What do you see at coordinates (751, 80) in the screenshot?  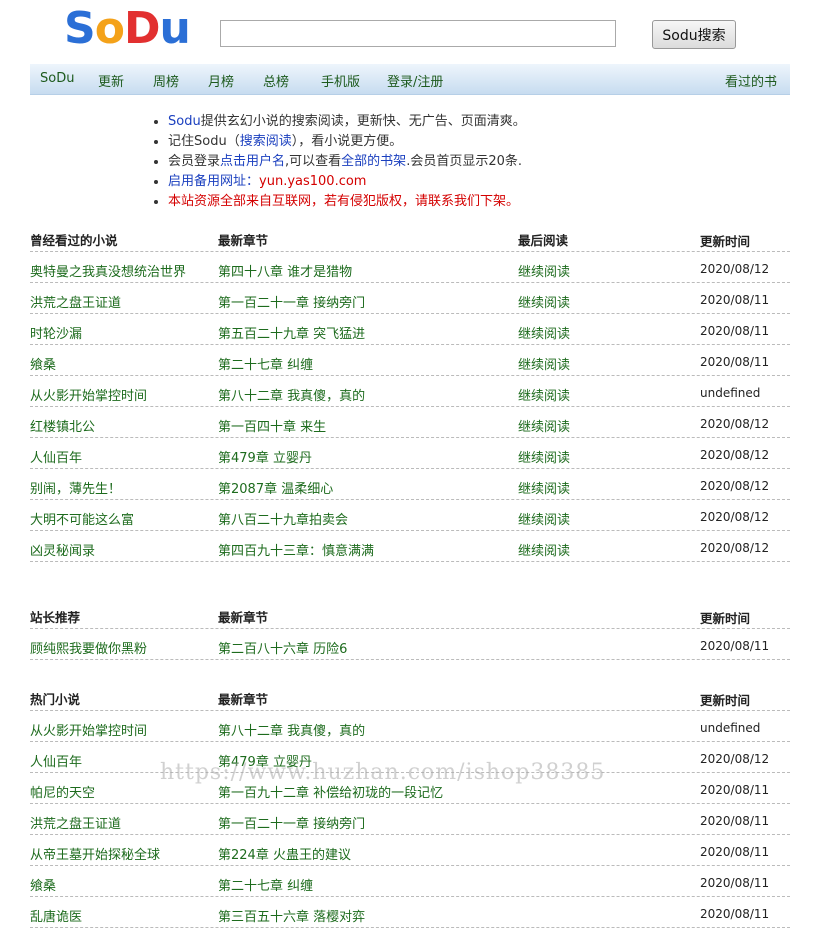 I see `nav-item-history: 看过的书` at bounding box center [751, 80].